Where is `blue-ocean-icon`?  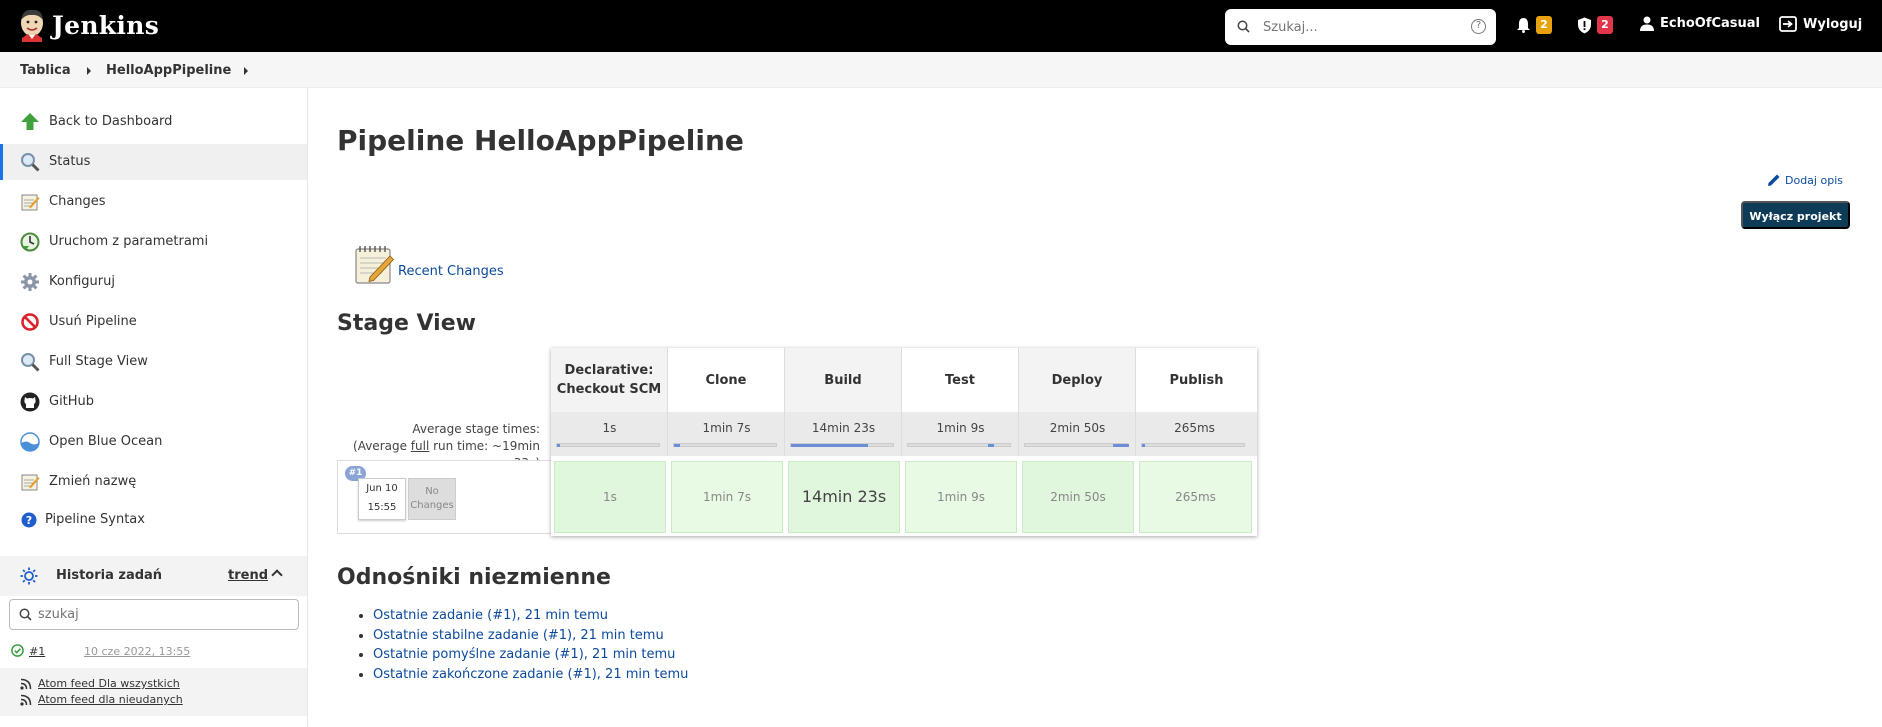
blue-ocean-icon is located at coordinates (30, 442).